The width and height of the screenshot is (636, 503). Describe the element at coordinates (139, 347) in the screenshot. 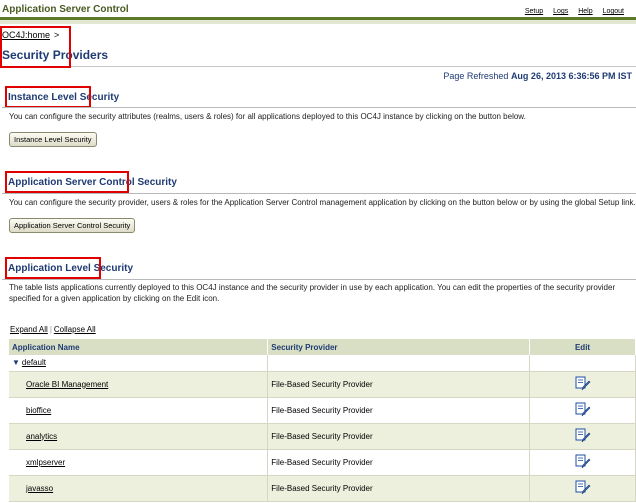

I see `column-header-application-name: Application Name` at that location.